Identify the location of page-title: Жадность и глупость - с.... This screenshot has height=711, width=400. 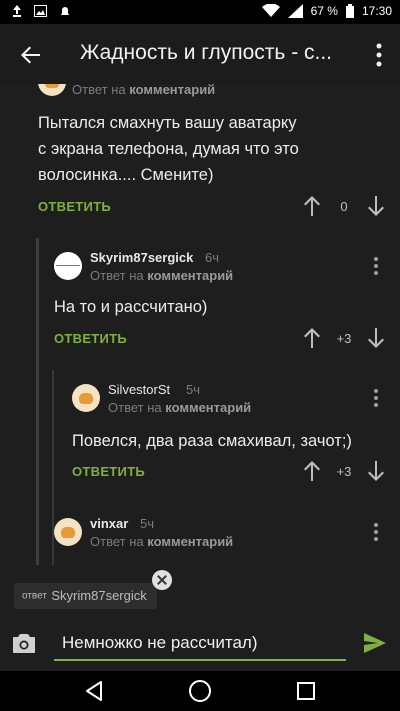
(206, 52).